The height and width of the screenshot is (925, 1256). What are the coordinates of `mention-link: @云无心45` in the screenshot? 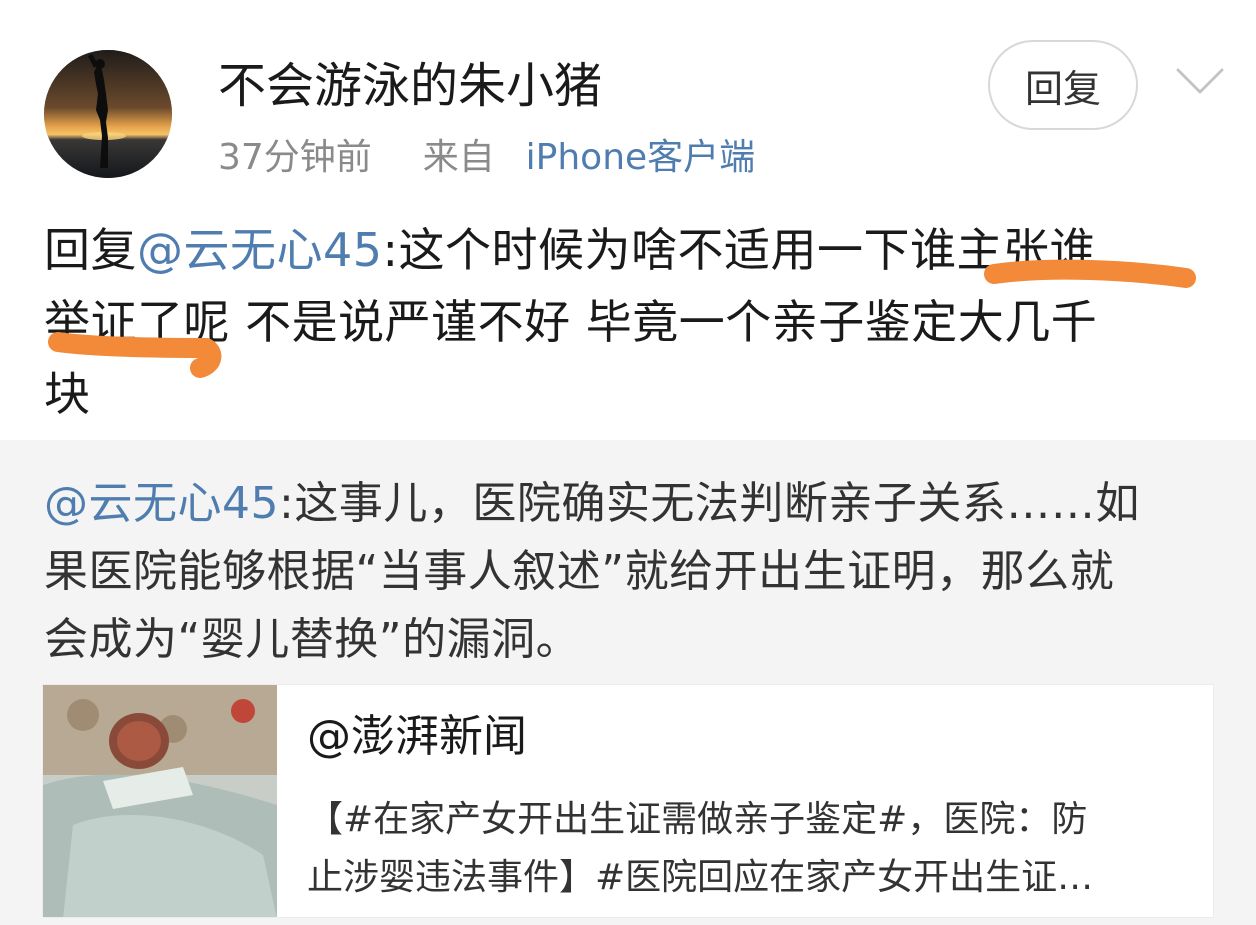 It's located at (260, 250).